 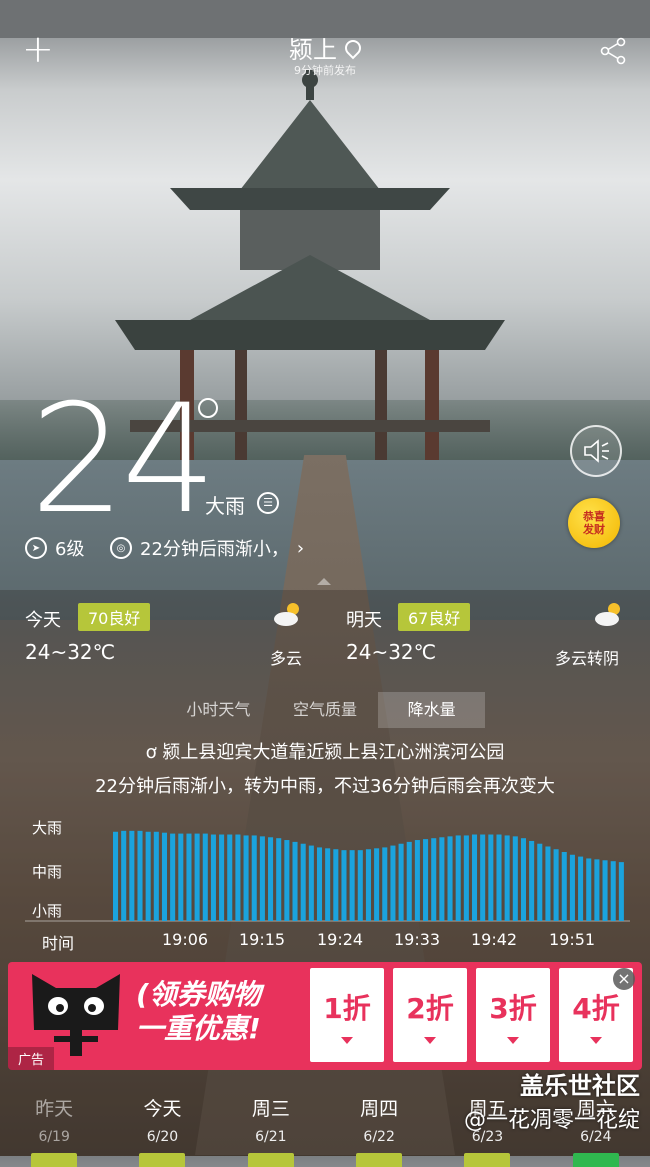 I want to click on wind-text: 6级, so click(x=70, y=549).